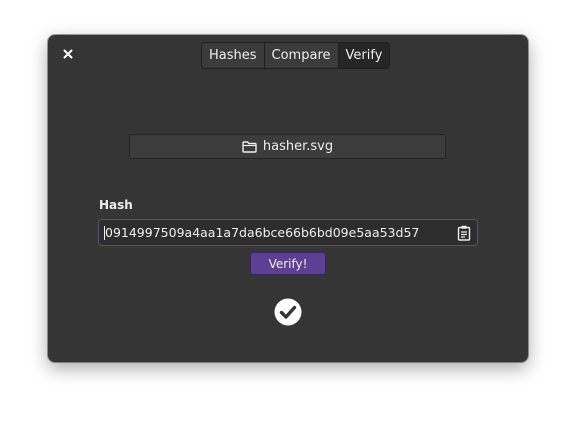 Image resolution: width=576 pixels, height=423 pixels. I want to click on tab-hashes: Hashes, so click(233, 55).